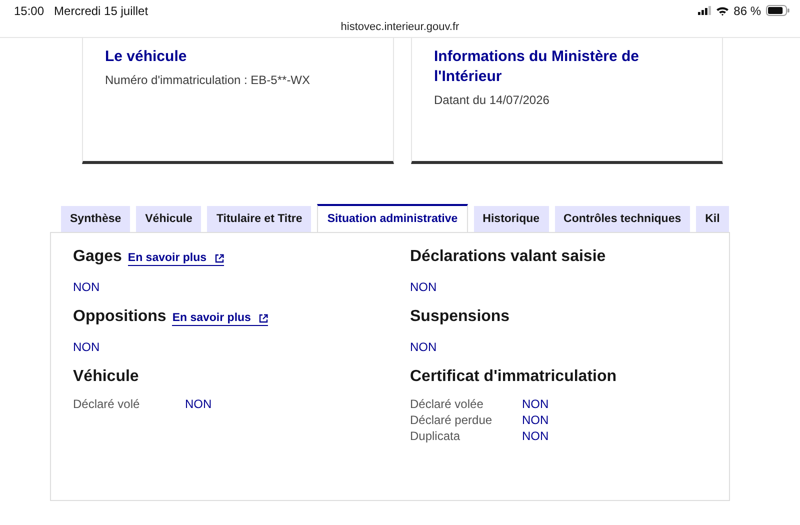 The height and width of the screenshot is (525, 800). What do you see at coordinates (704, 10) in the screenshot?
I see `signal-icon` at bounding box center [704, 10].